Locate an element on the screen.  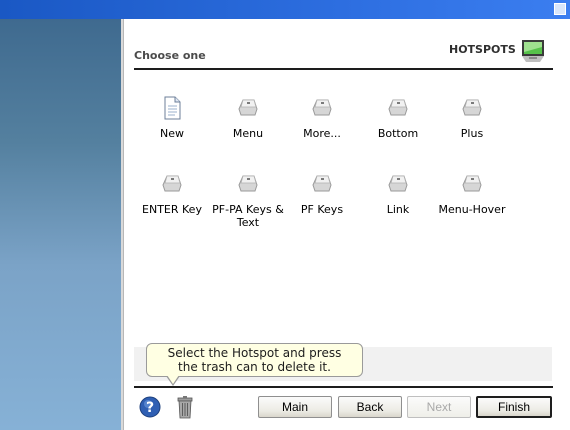
help-icon: ? is located at coordinates (150, 407).